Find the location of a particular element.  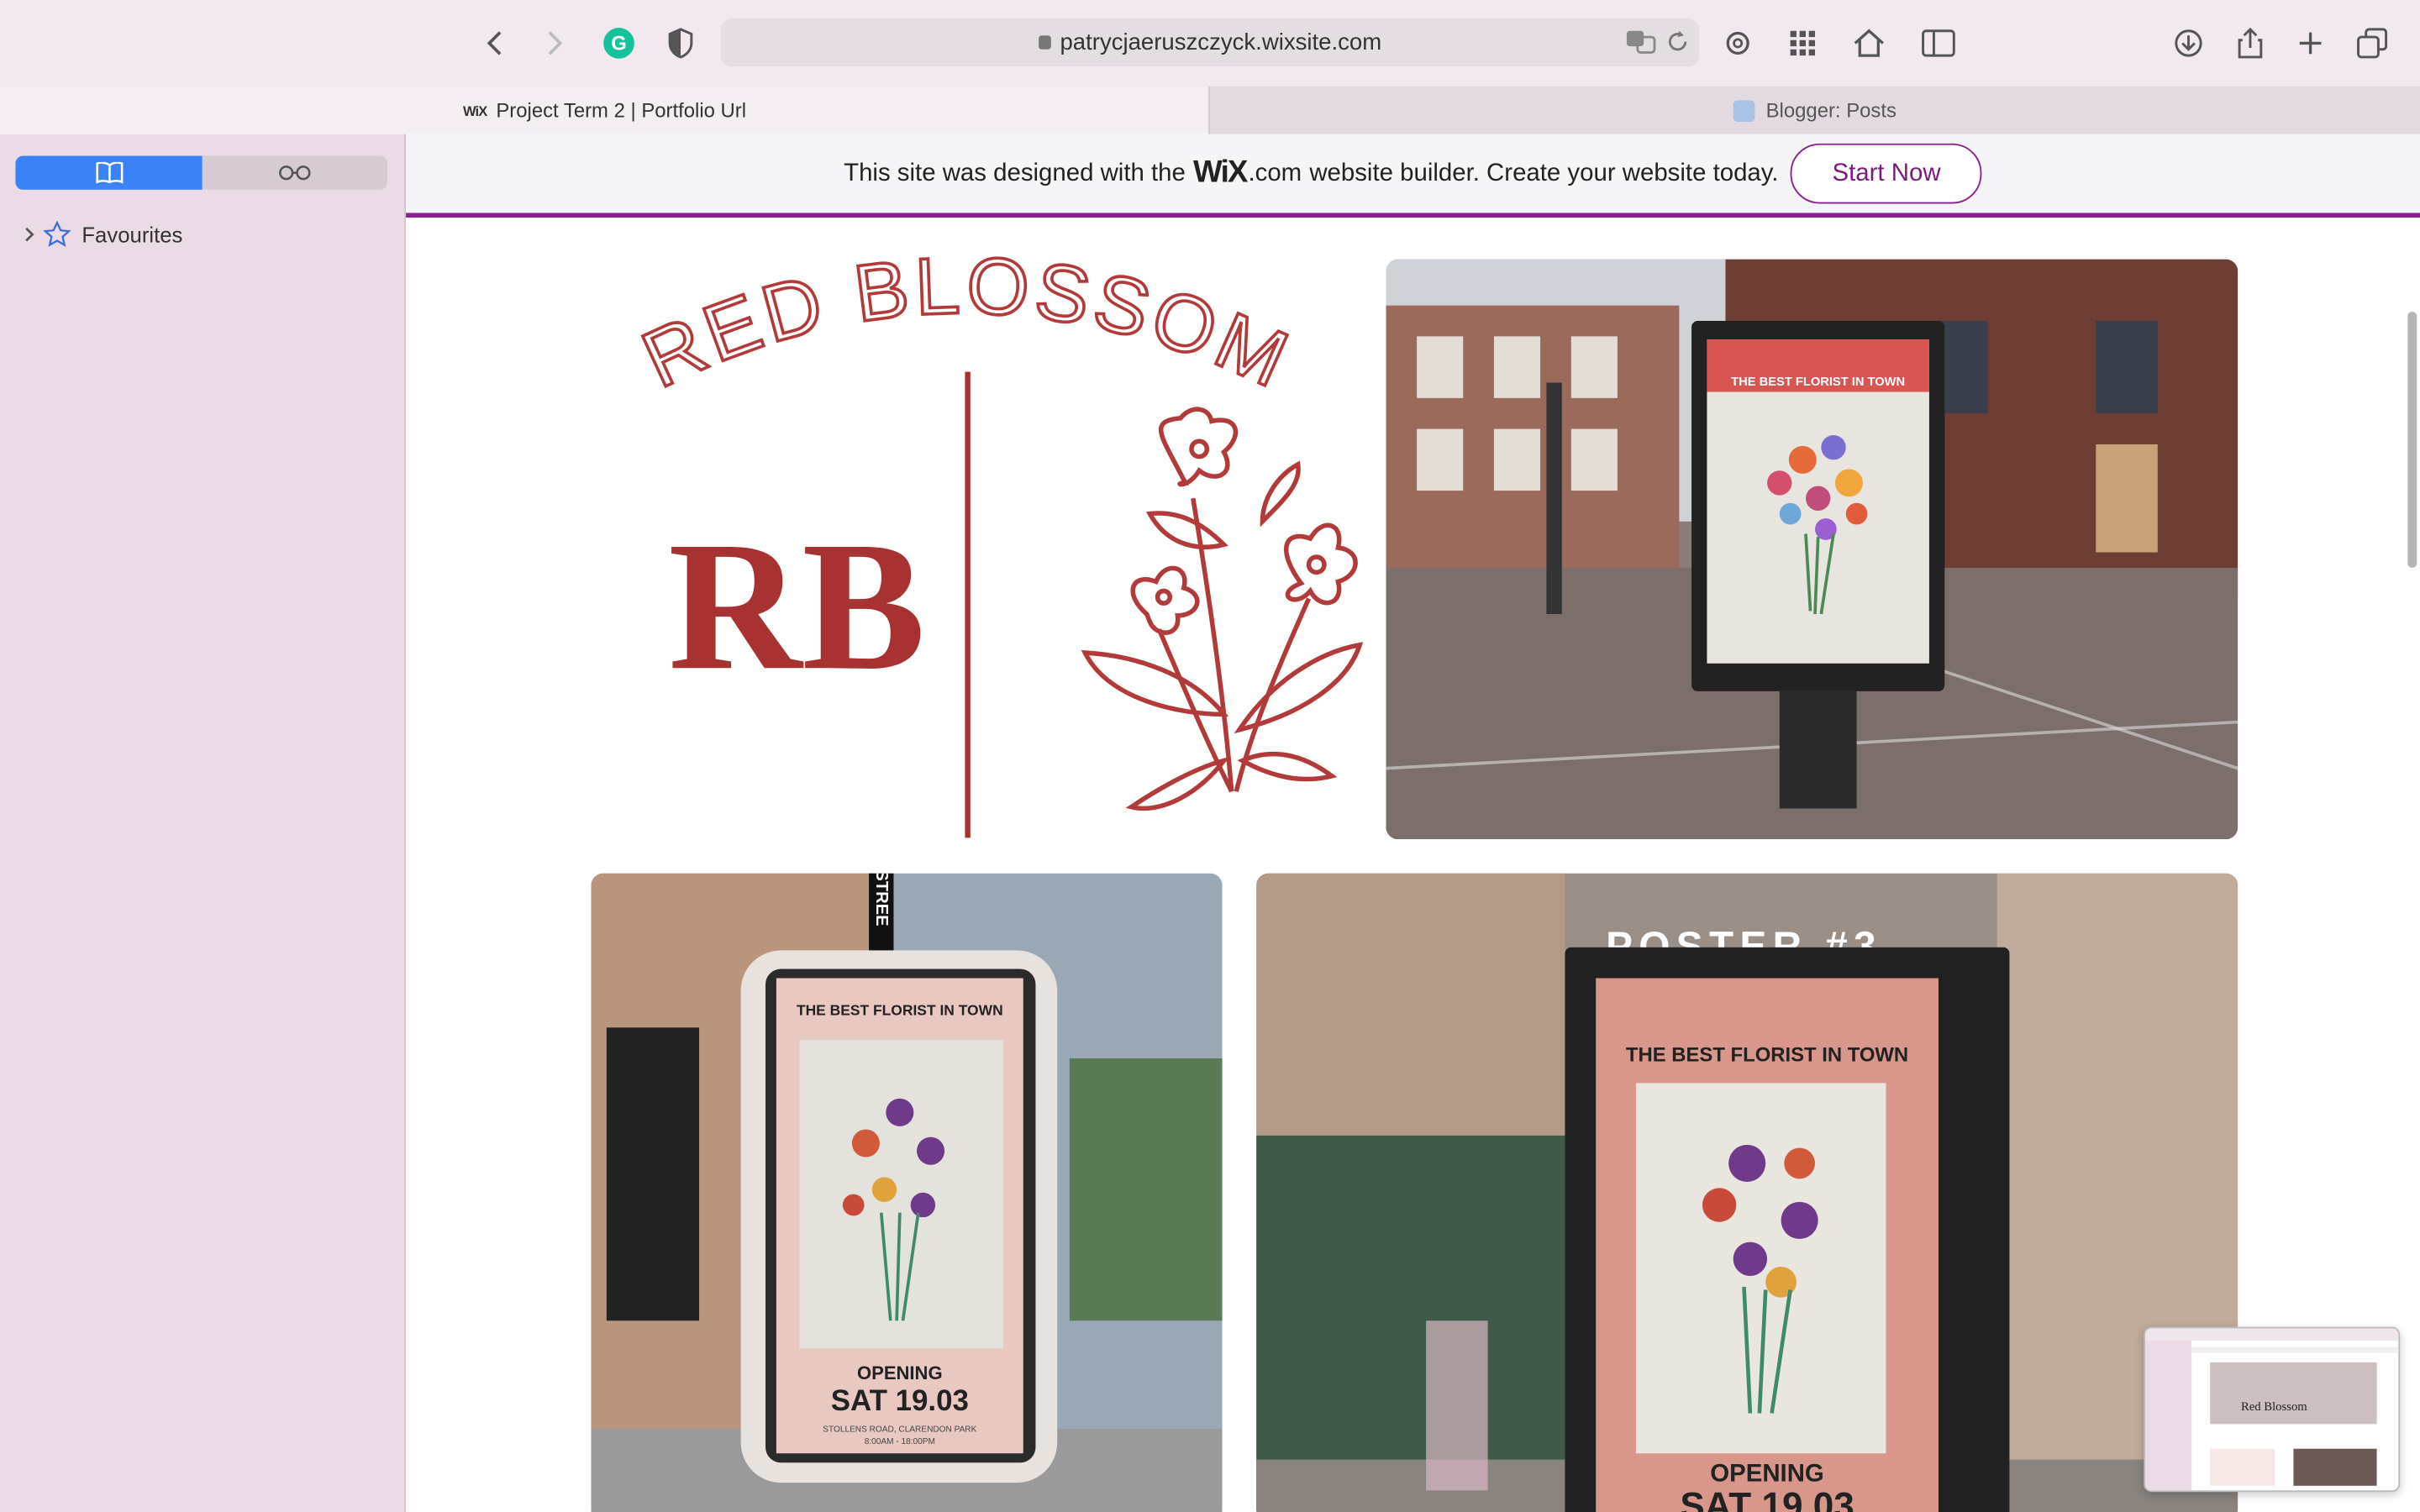

sidebar-segmented-control is located at coordinates (202, 172).